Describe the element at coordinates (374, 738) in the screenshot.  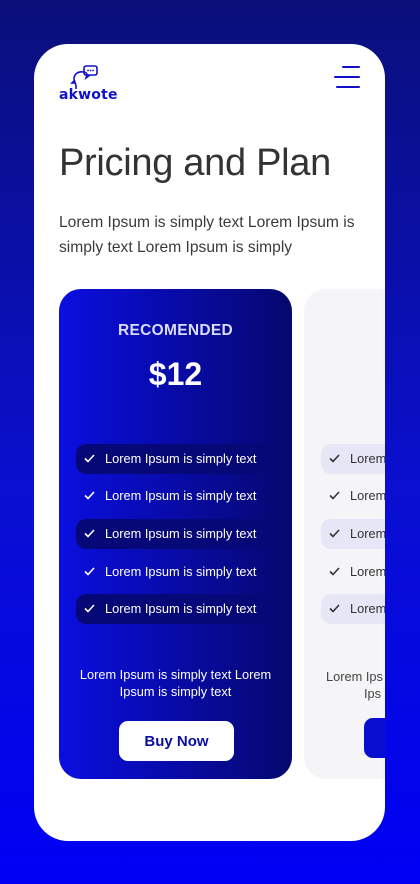
I see `buy-button-secondary` at that location.